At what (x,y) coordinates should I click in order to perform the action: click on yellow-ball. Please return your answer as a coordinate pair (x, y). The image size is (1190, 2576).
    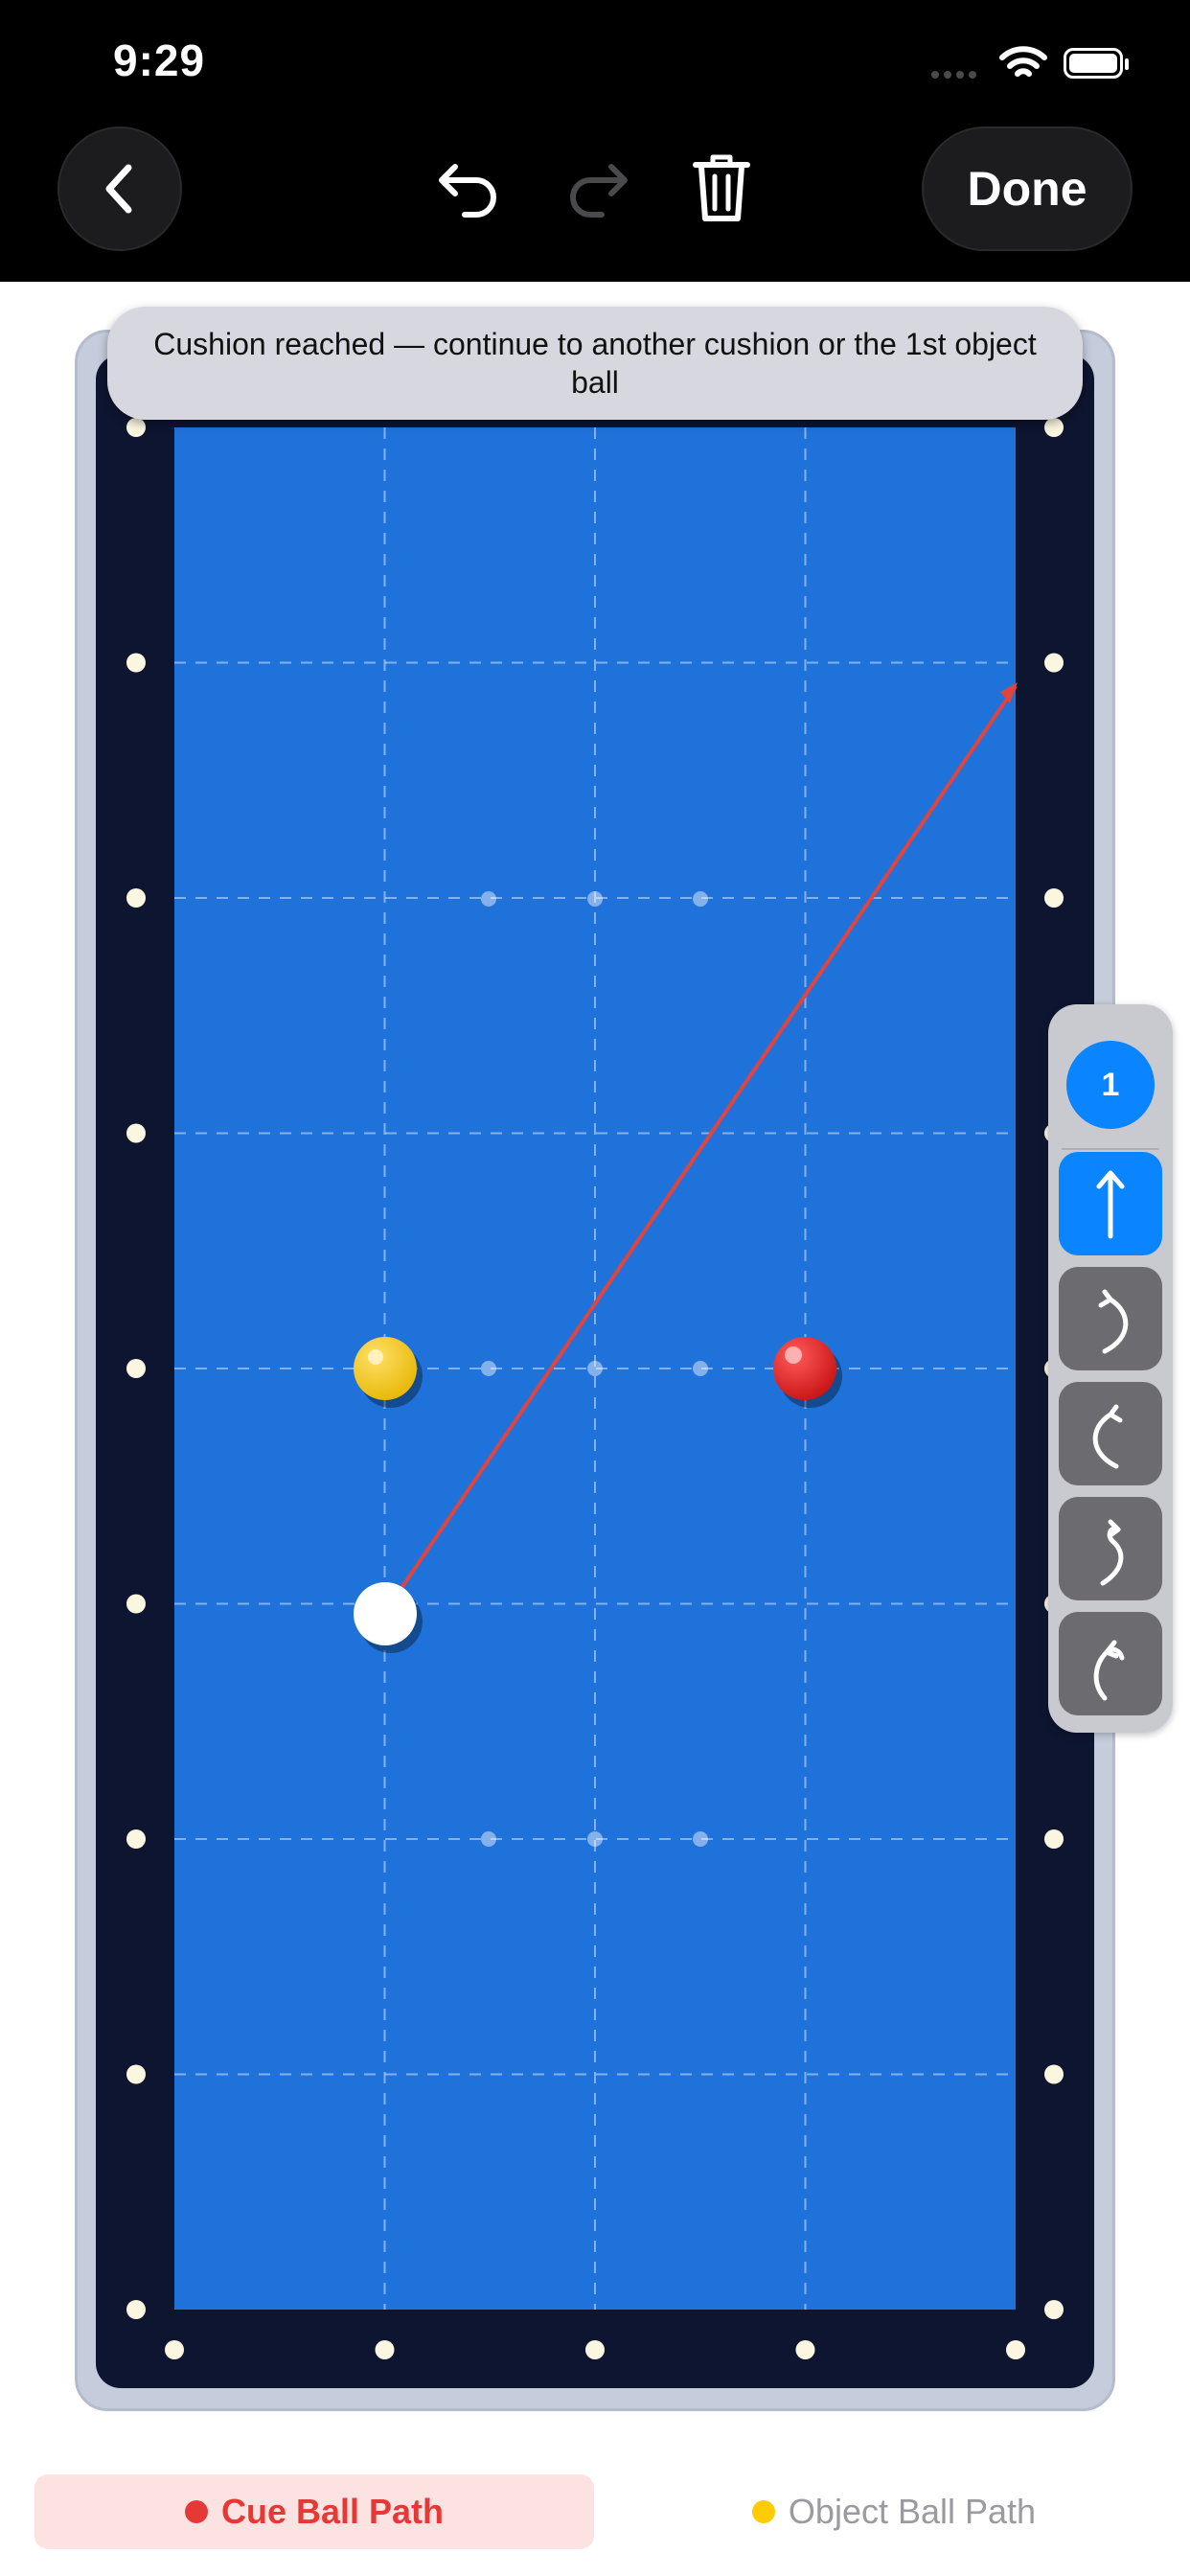
    Looking at the image, I should click on (389, 1372).